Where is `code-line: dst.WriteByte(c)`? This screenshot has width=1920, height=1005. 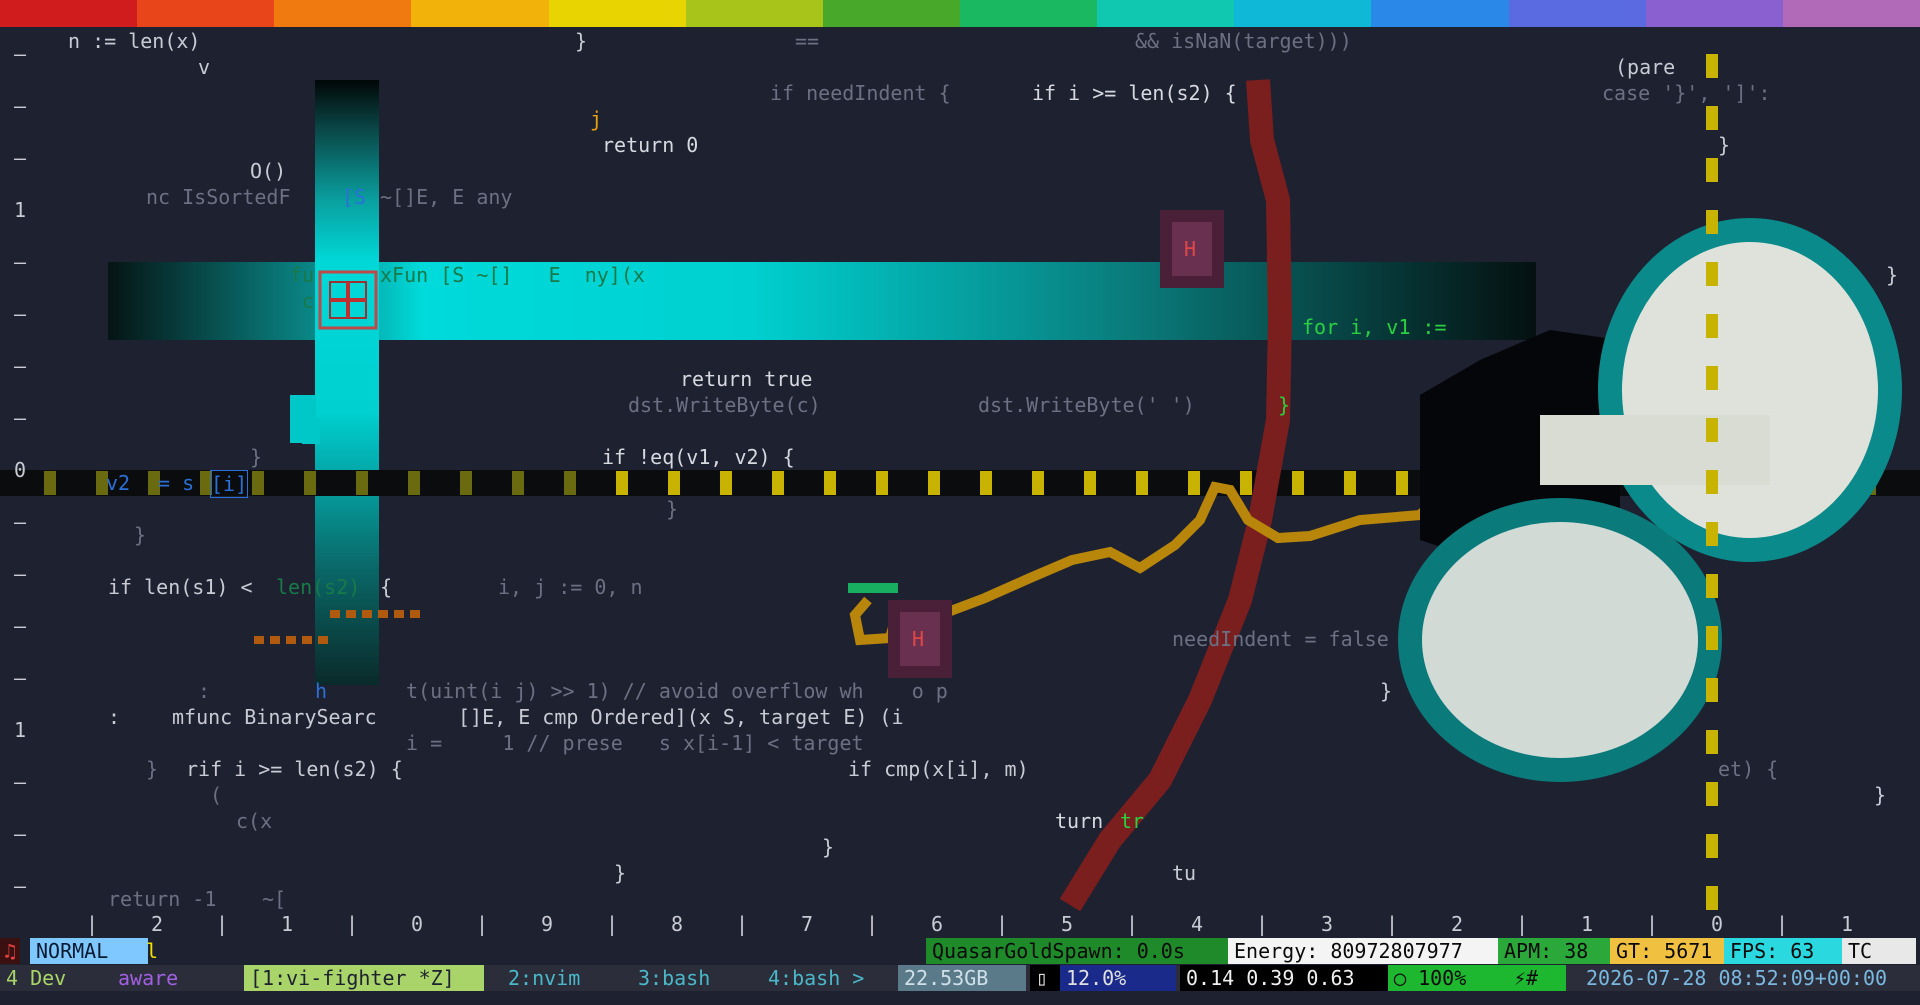
code-line: dst.WriteByte(c) is located at coordinates (724, 405).